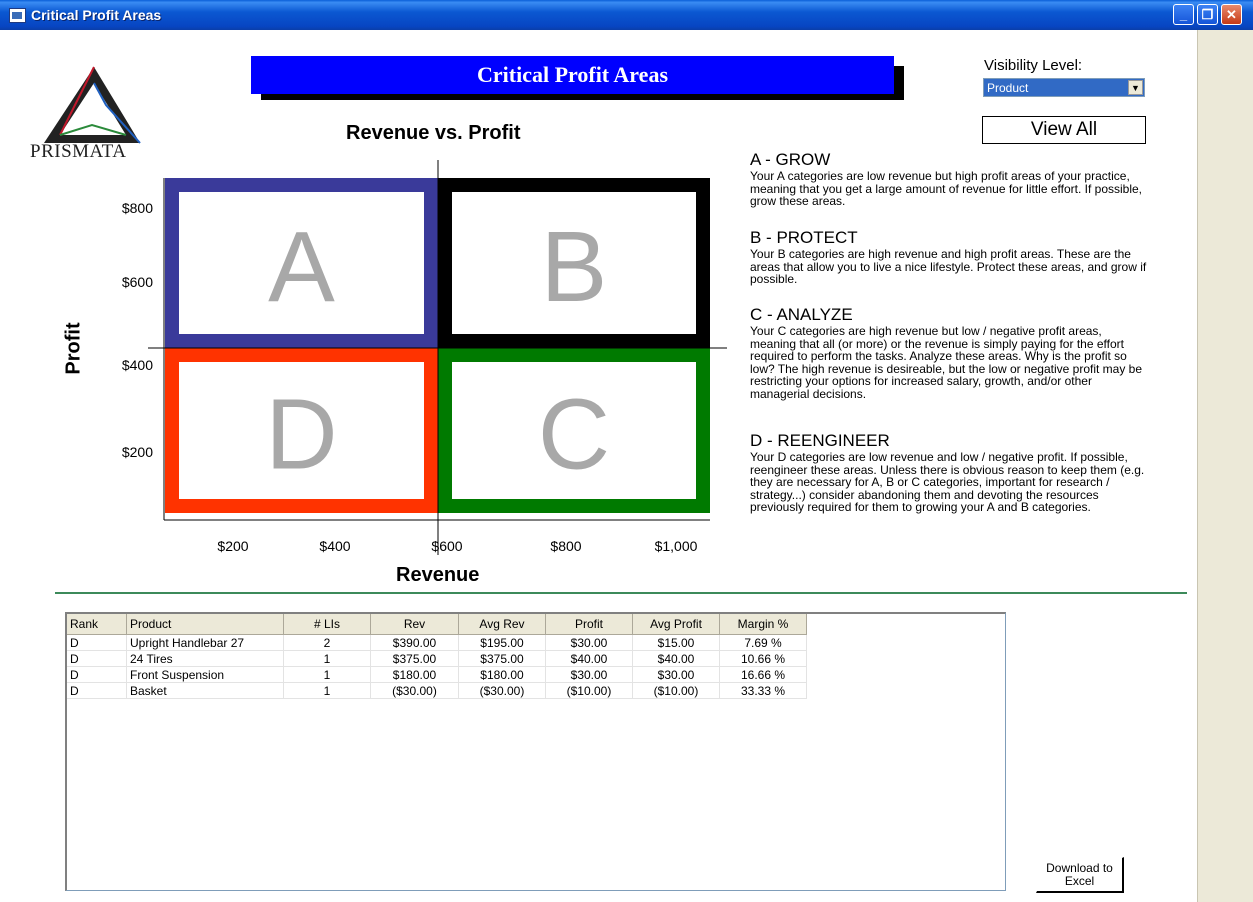  Describe the element at coordinates (205, 690) in the screenshot. I see `cell-product: Basket` at that location.